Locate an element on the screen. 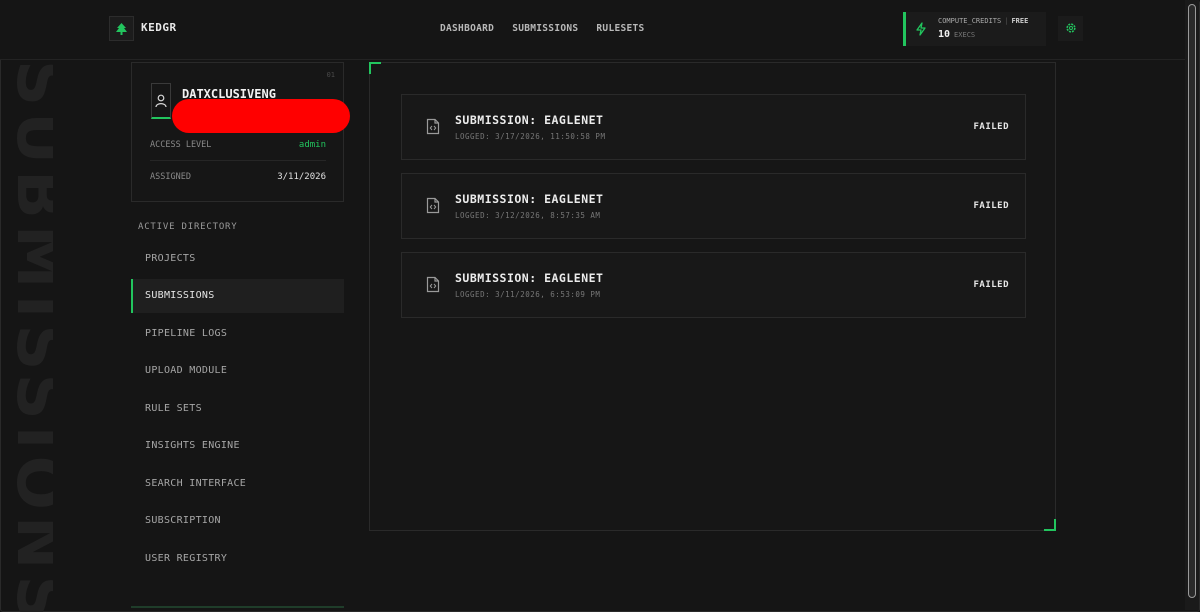 The width and height of the screenshot is (1200, 612). brand-name: KEDGR is located at coordinates (159, 27).